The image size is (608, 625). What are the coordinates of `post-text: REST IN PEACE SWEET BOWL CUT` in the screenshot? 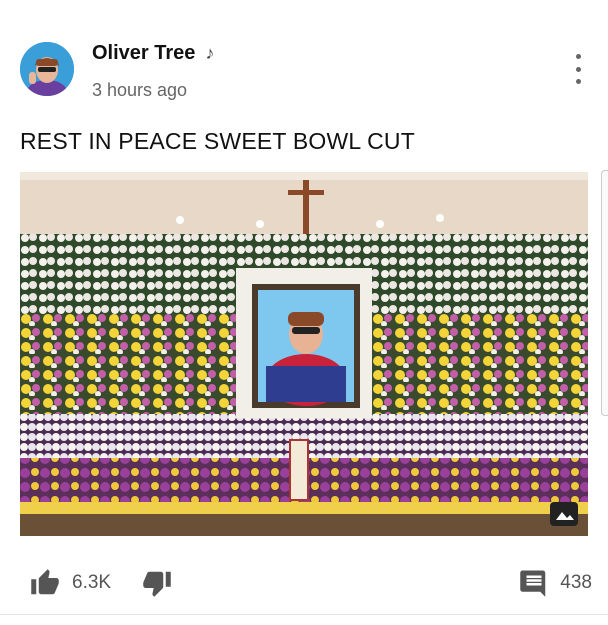 It's located at (217, 141).